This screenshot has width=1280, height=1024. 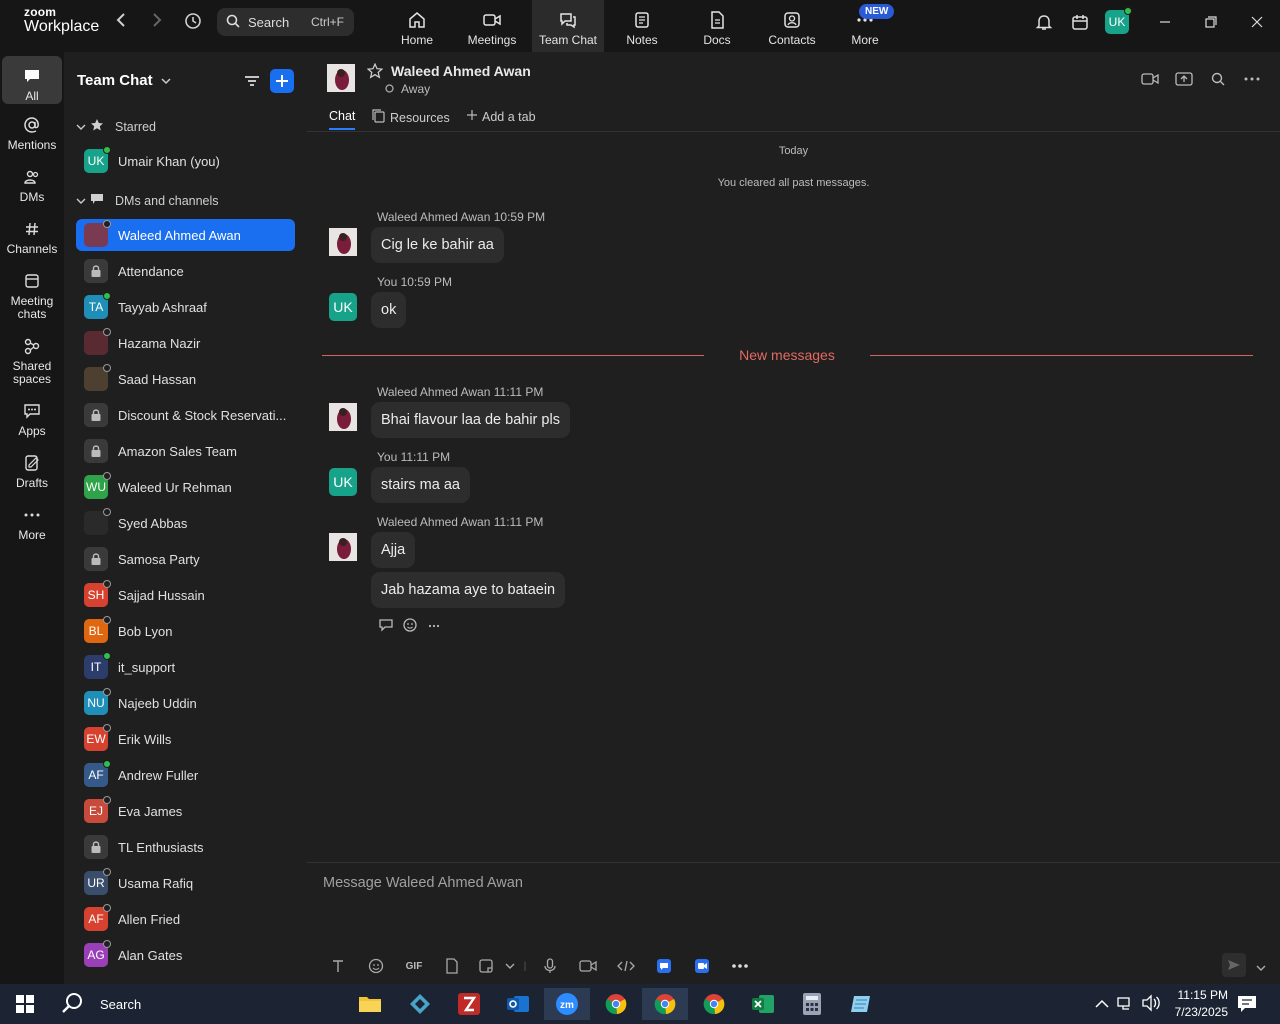 What do you see at coordinates (341, 78) in the screenshot?
I see `contact-avatar` at bounding box center [341, 78].